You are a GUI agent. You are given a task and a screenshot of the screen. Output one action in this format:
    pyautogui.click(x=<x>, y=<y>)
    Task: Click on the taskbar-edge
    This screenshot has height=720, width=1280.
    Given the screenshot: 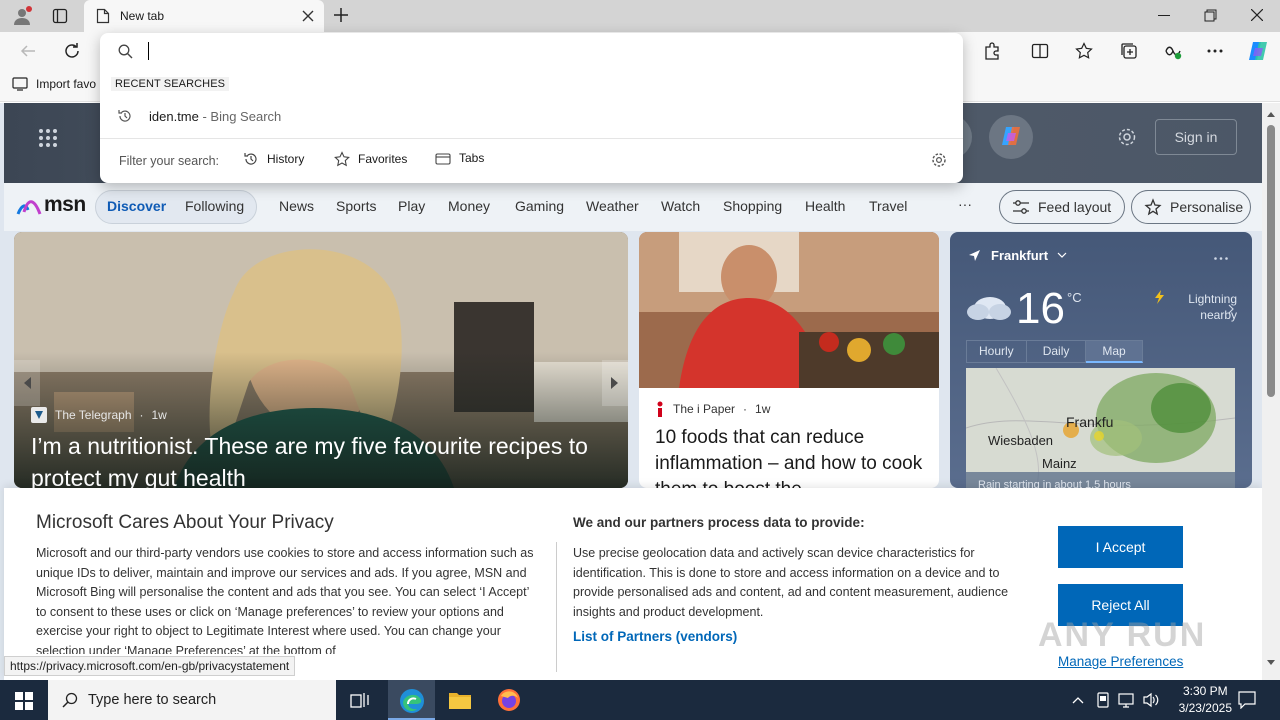 What is the action you would take?
    pyautogui.click(x=411, y=700)
    